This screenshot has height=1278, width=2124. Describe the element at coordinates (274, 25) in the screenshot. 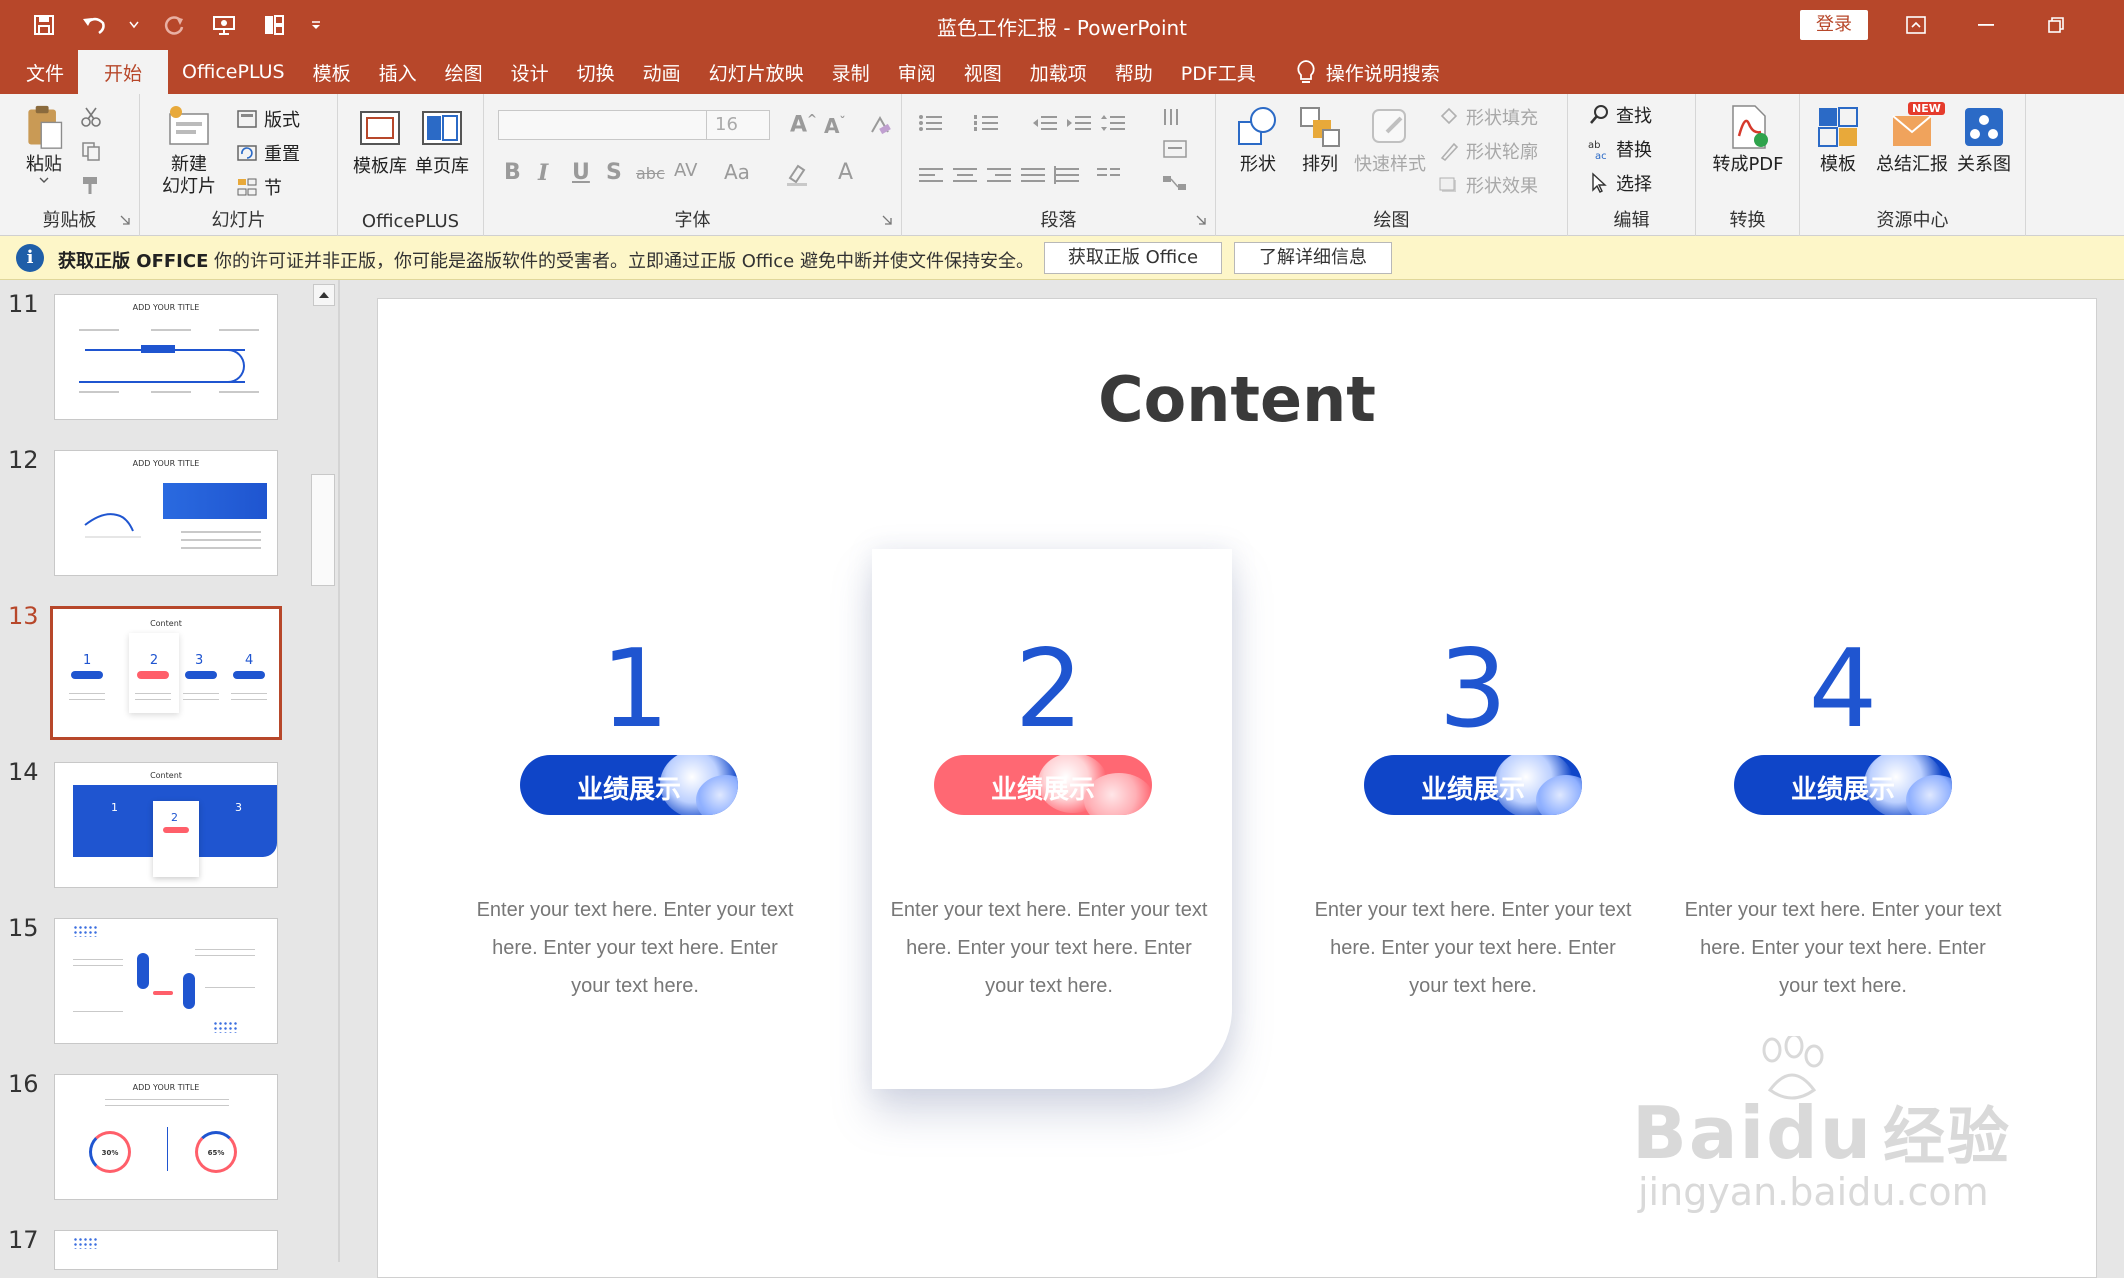

I see `layout-icon` at that location.